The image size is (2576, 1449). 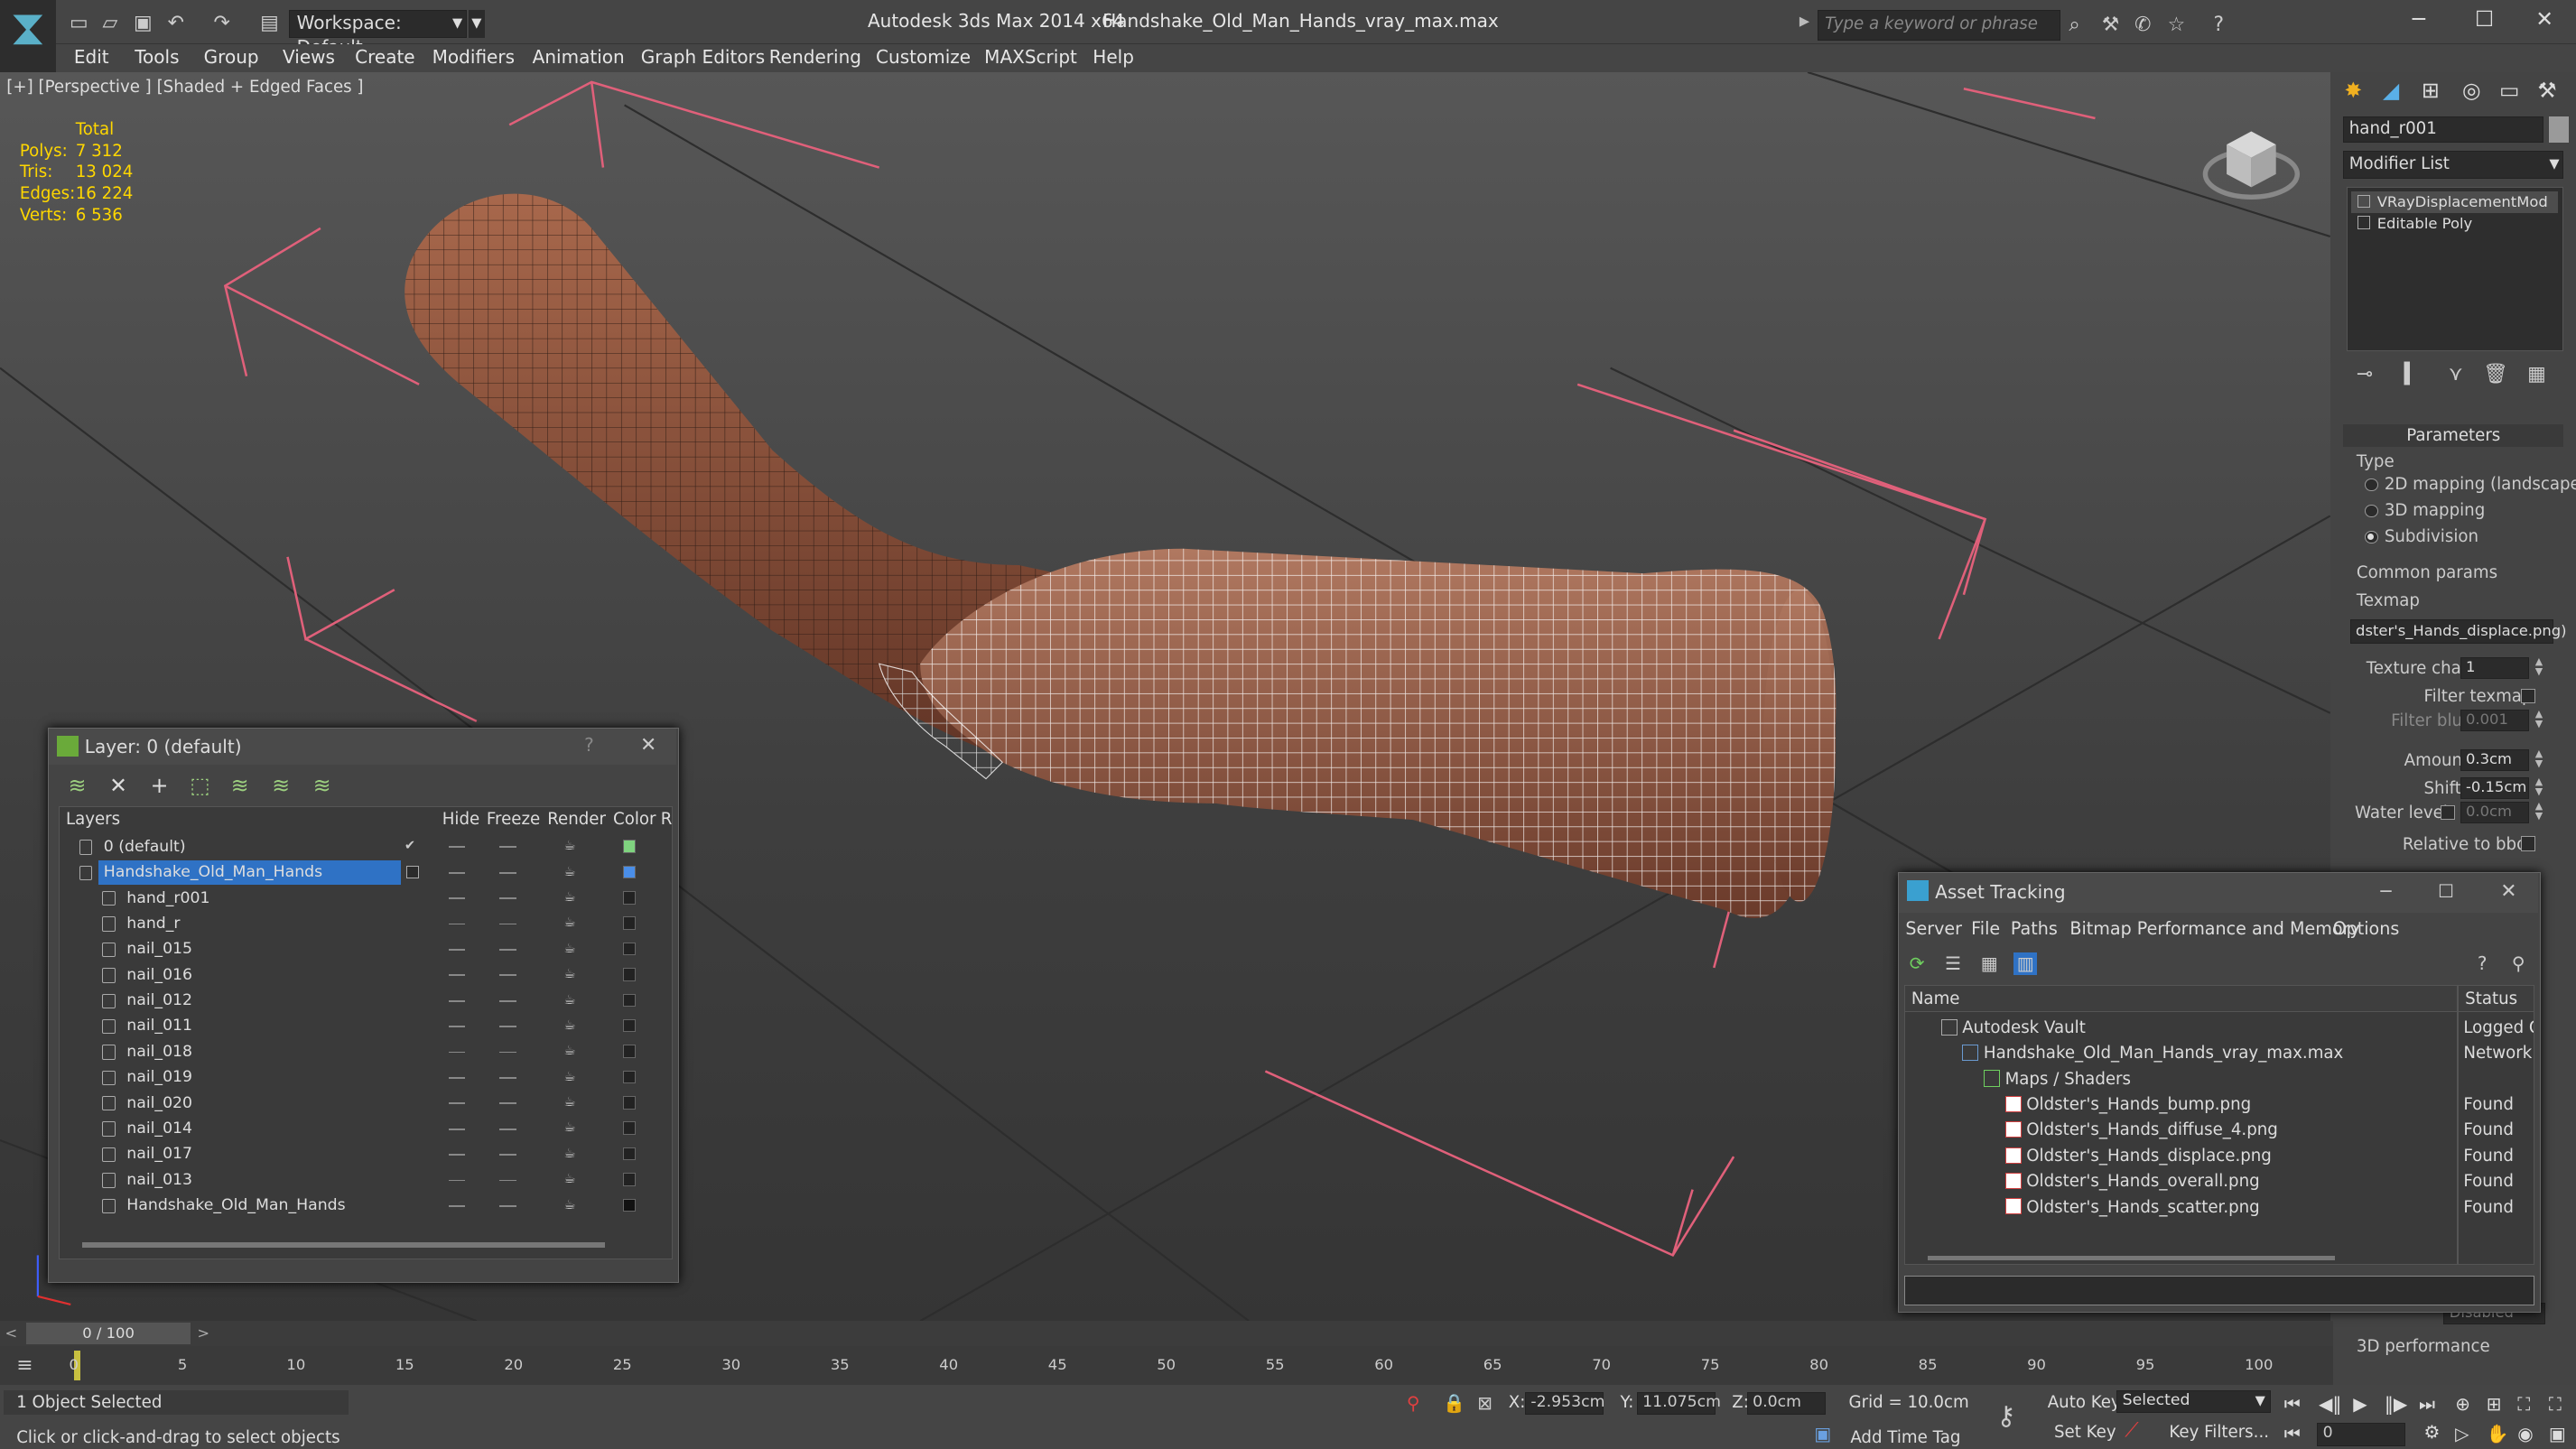 I want to click on set-key-filter-icon: ⟋, so click(x=2131, y=1430).